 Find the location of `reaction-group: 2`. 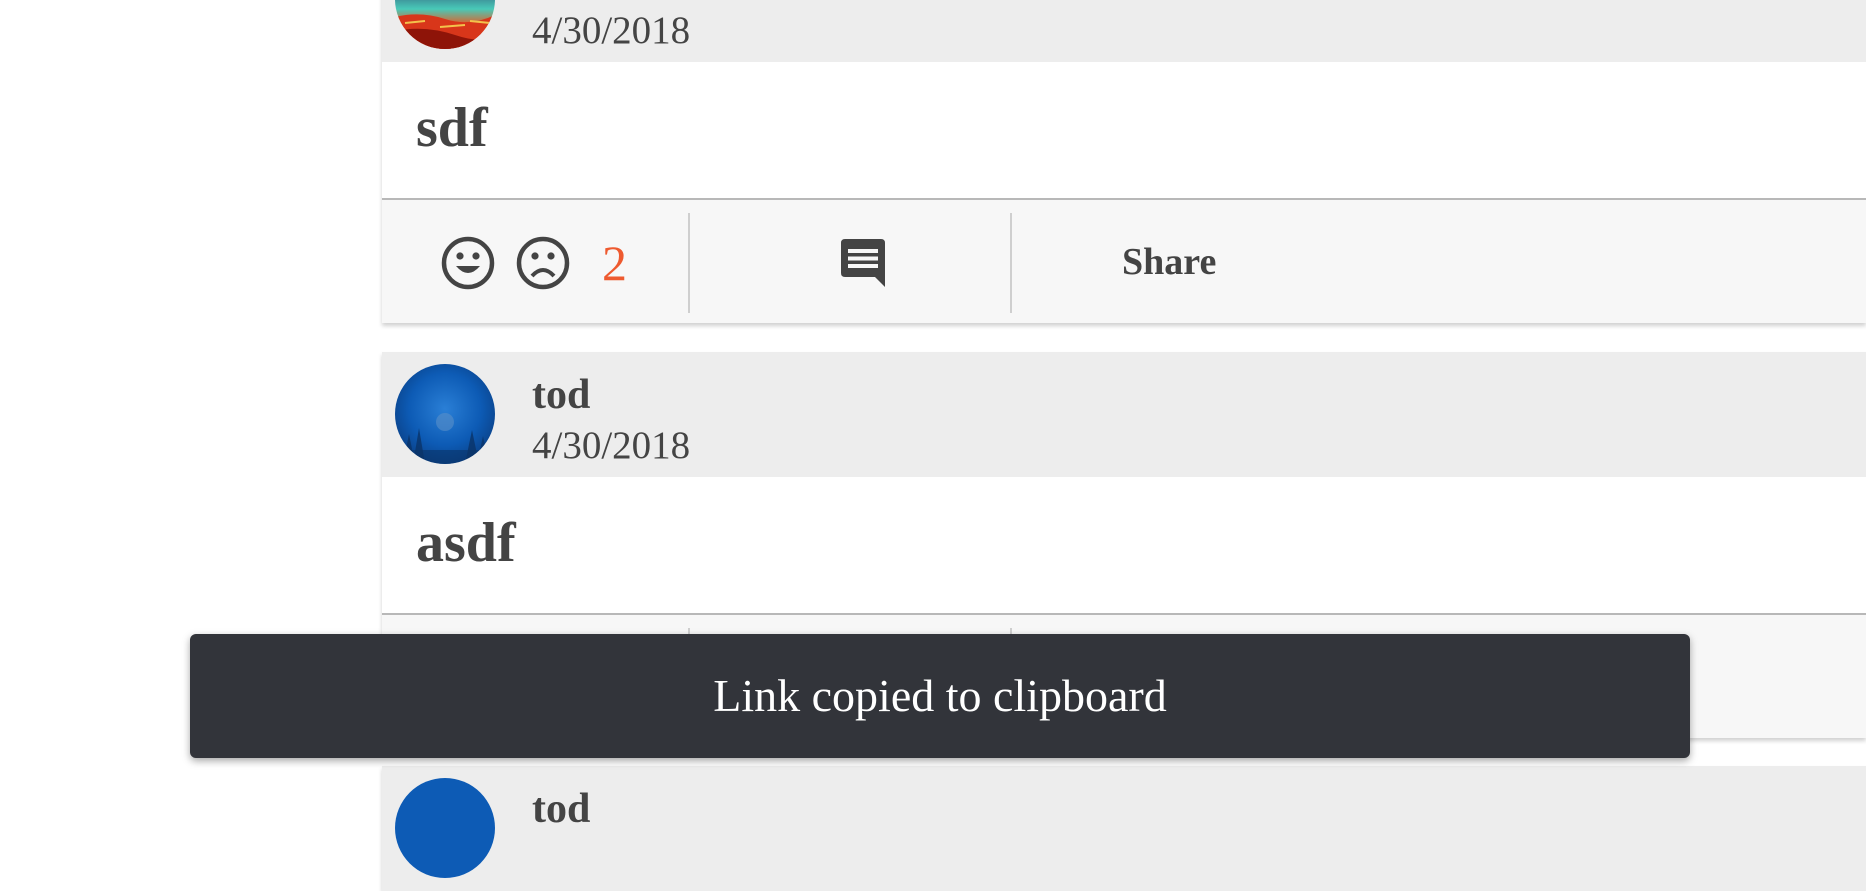

reaction-group: 2 is located at coordinates (535, 261).